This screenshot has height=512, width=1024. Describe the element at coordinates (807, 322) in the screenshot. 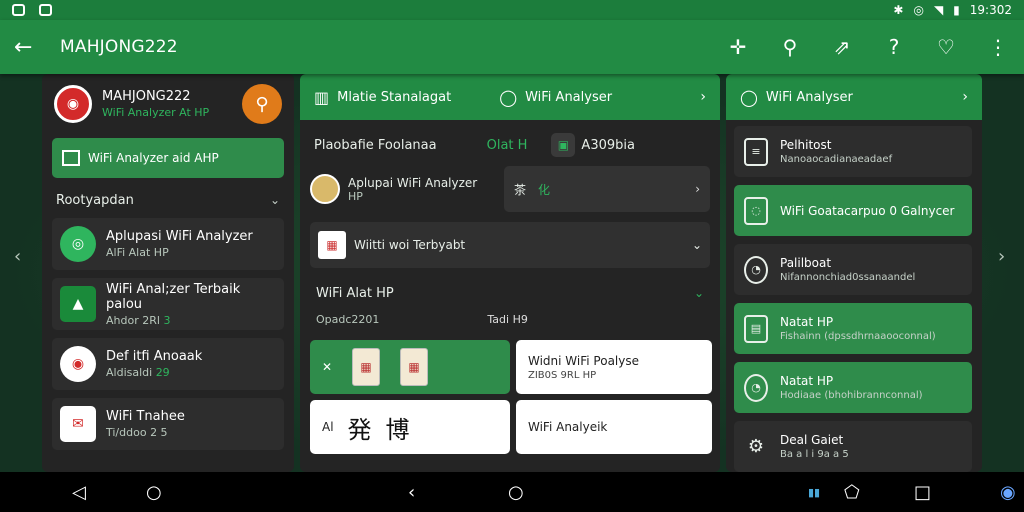

I see `list-item-title: Natat HP` at that location.